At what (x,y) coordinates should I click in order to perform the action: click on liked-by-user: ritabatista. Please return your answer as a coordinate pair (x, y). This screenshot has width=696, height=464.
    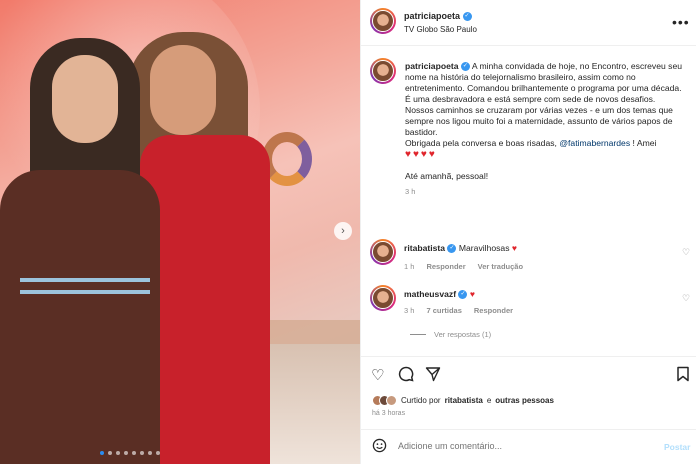
    Looking at the image, I should click on (464, 400).